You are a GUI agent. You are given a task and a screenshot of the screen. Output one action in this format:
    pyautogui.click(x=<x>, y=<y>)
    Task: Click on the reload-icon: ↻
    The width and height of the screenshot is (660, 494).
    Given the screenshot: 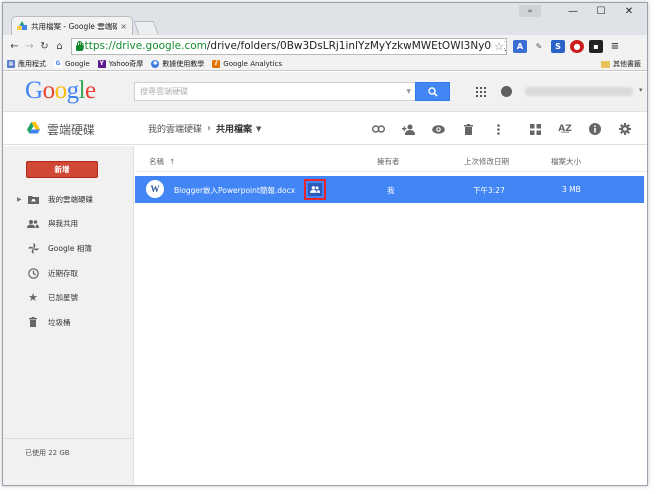 What is the action you would take?
    pyautogui.click(x=44, y=46)
    